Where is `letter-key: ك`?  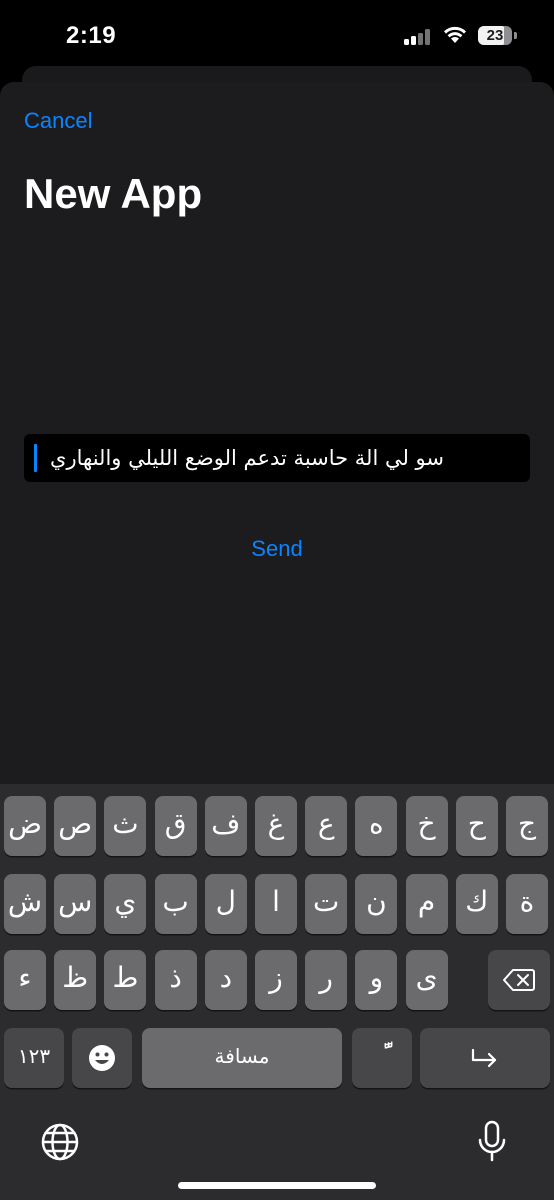
letter-key: ك is located at coordinates (476, 904).